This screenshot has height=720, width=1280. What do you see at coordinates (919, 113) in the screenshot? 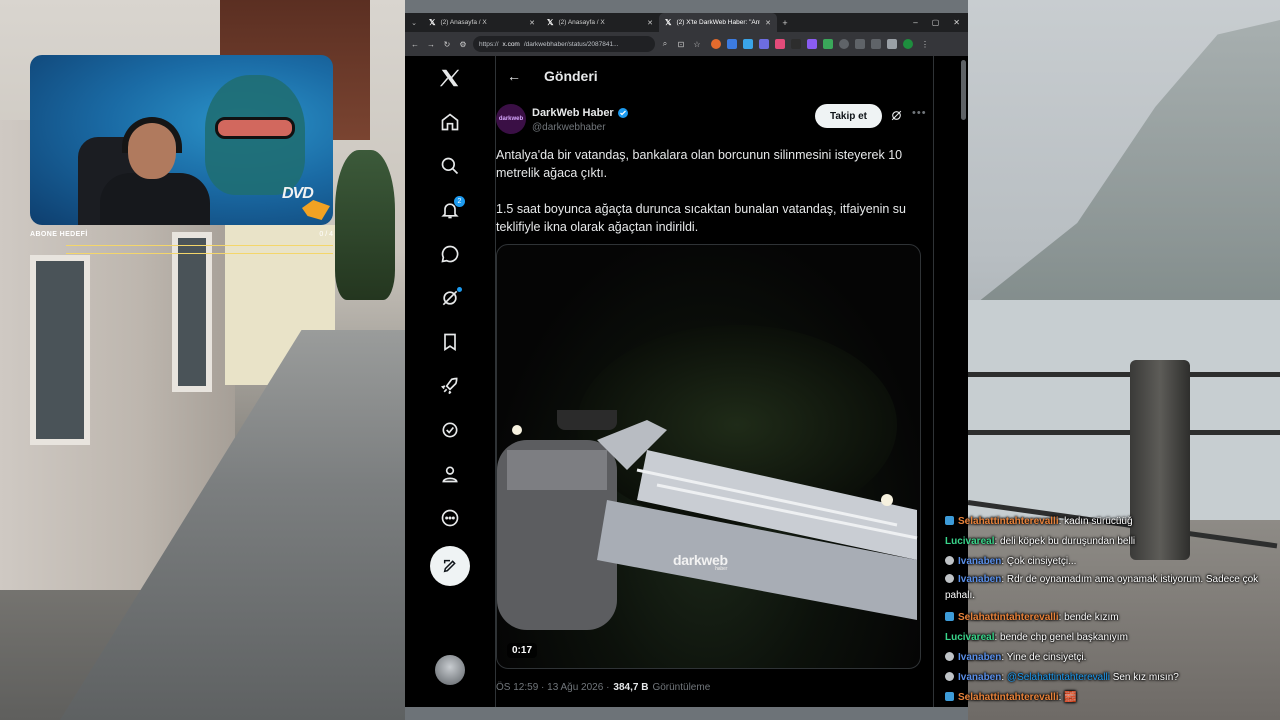
I see `post-more-icon: •••` at bounding box center [919, 113].